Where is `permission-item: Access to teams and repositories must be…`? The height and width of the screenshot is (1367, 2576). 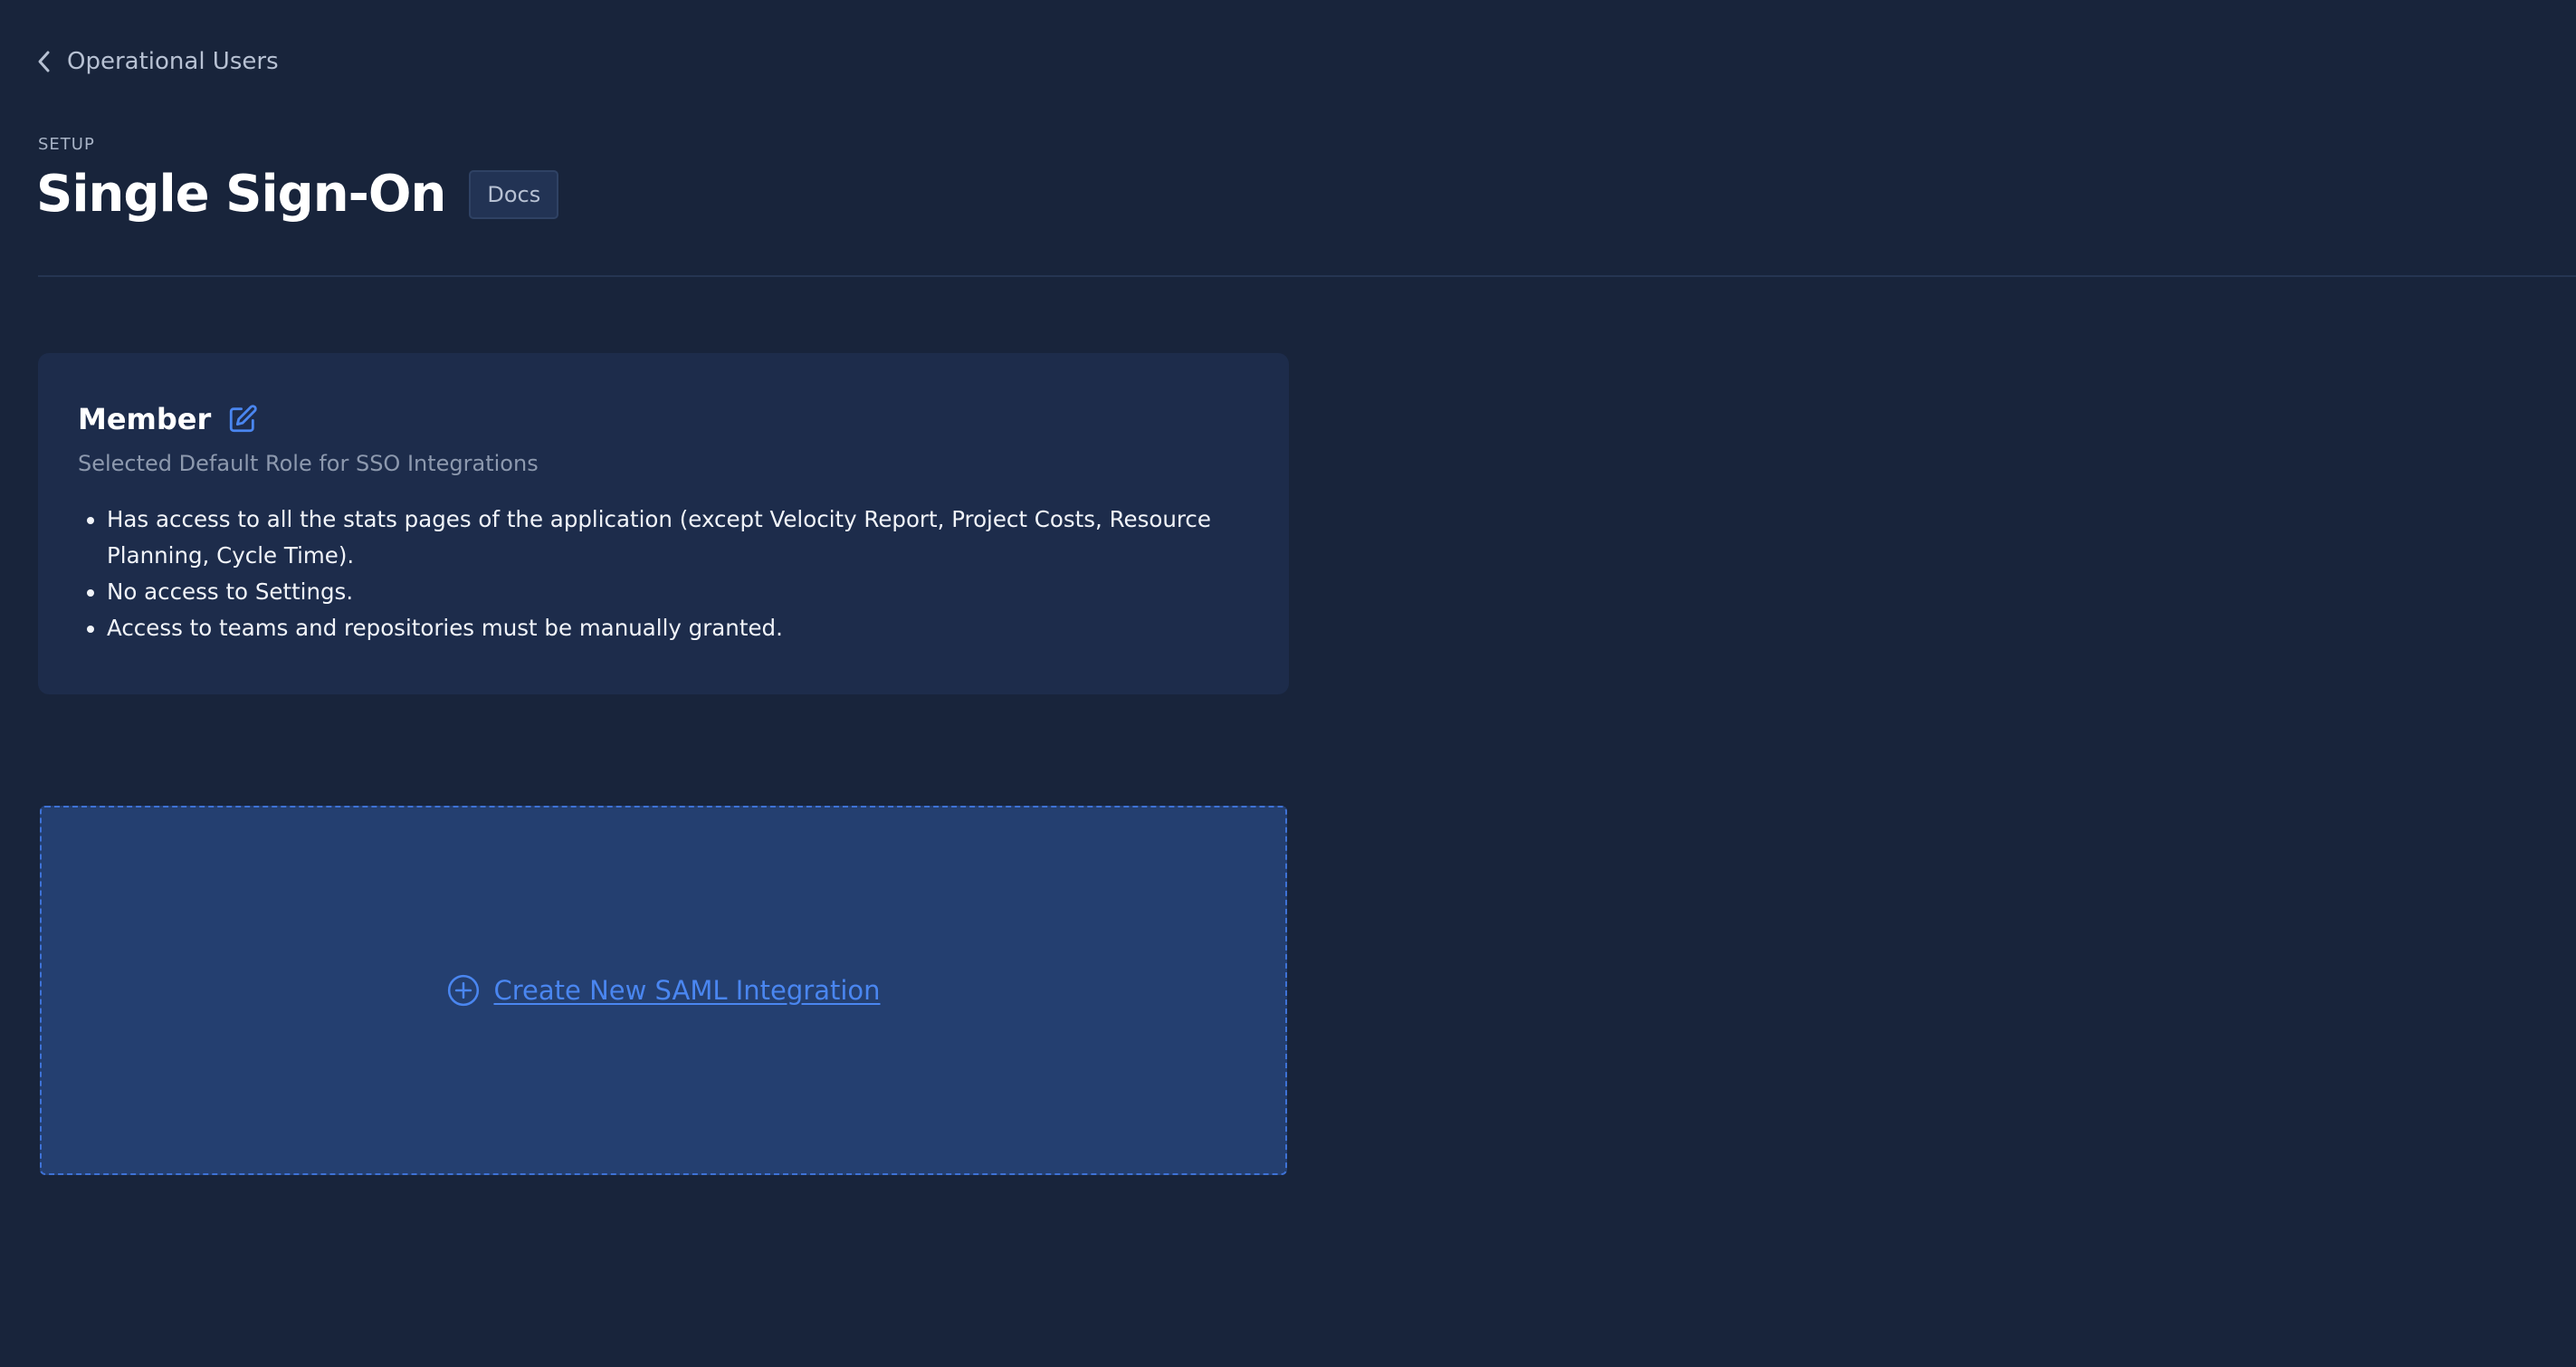 permission-item: Access to teams and repositories must be… is located at coordinates (672, 628).